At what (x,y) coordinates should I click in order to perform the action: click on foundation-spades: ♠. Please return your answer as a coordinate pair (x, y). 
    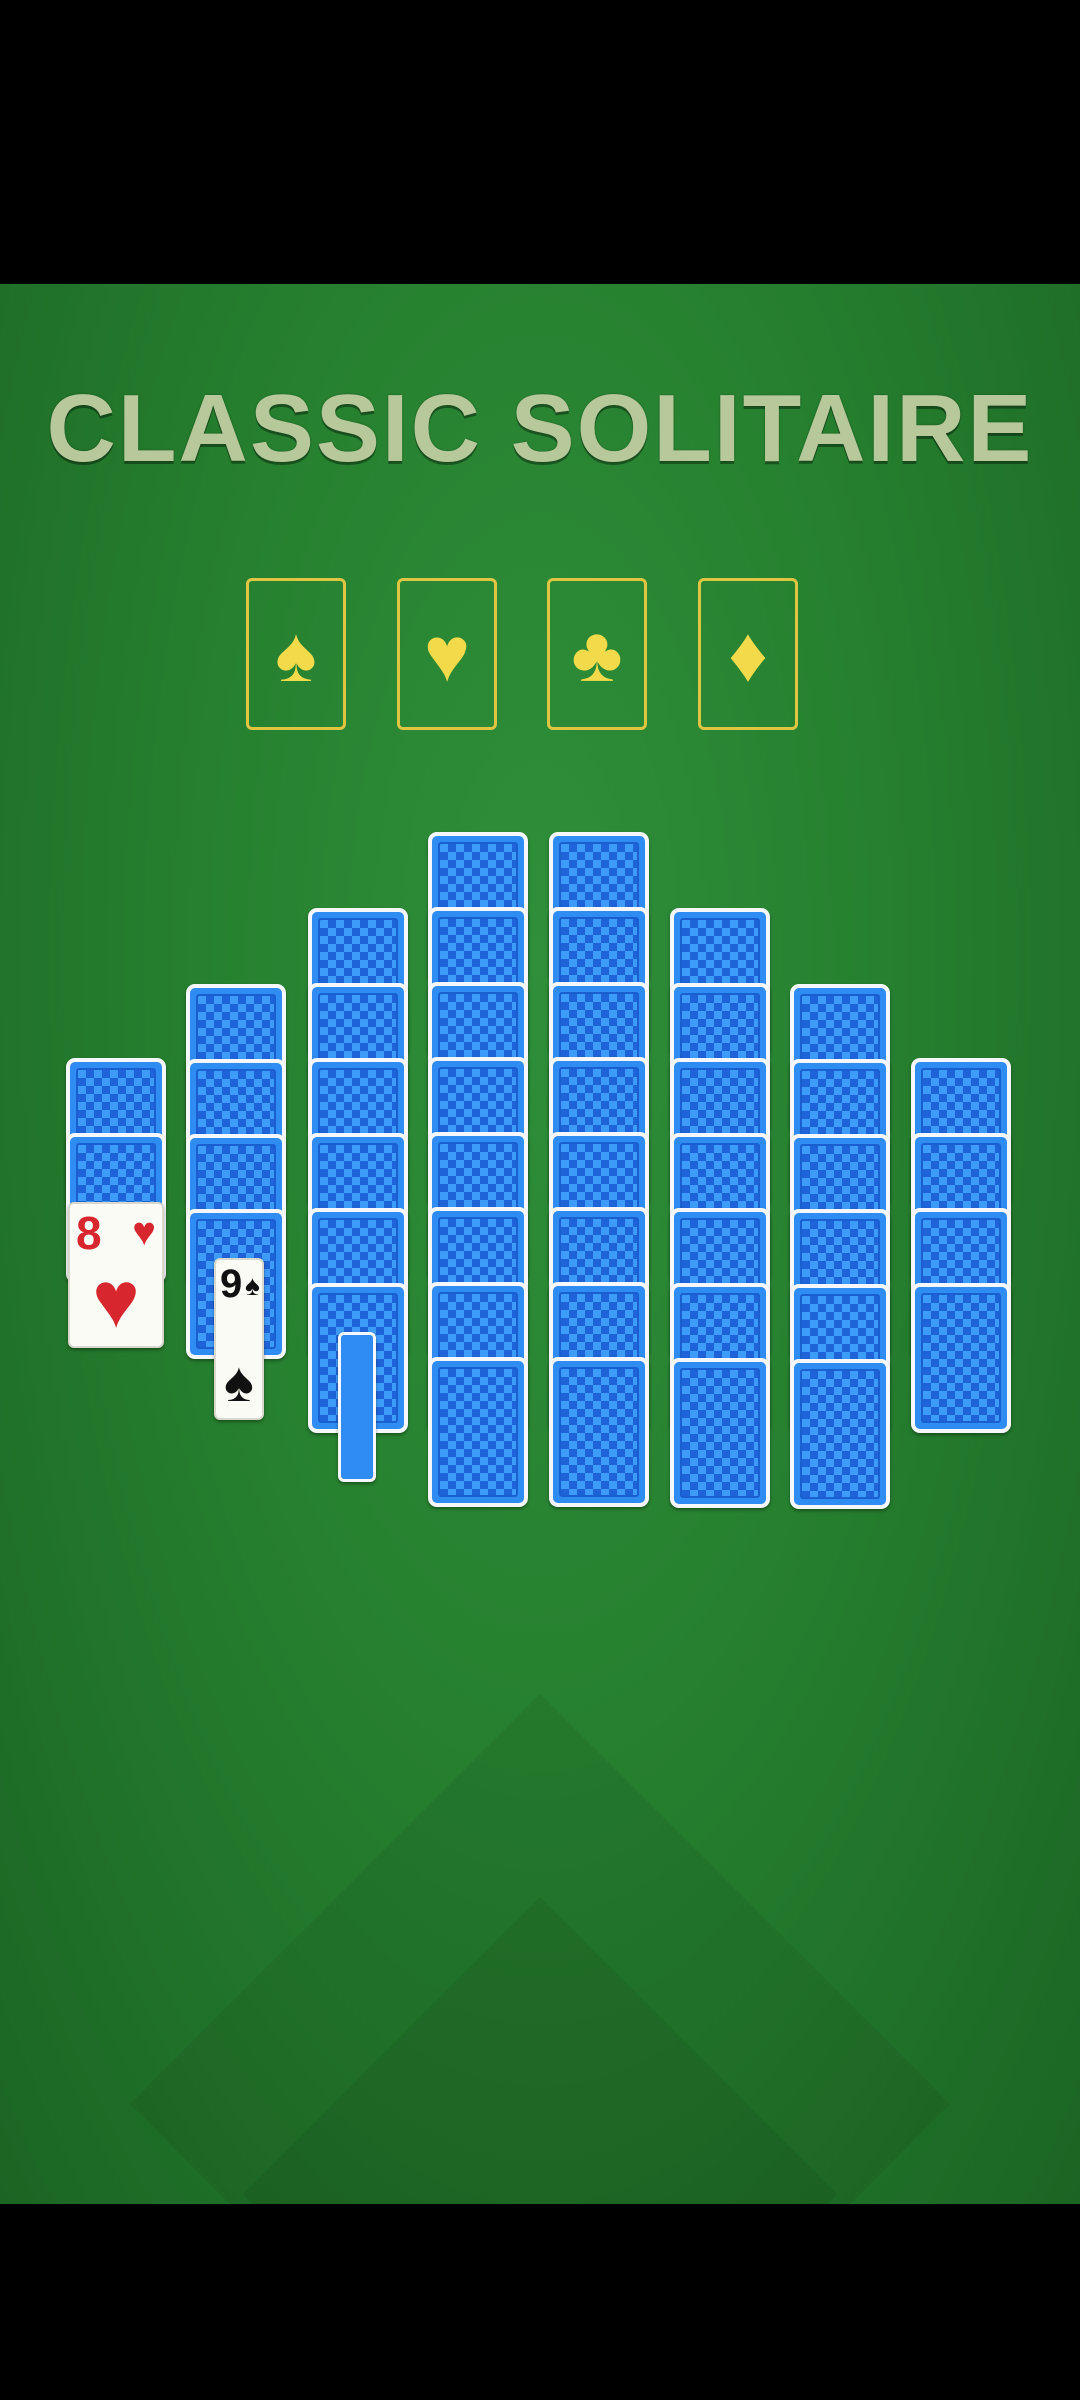
    Looking at the image, I should click on (296, 654).